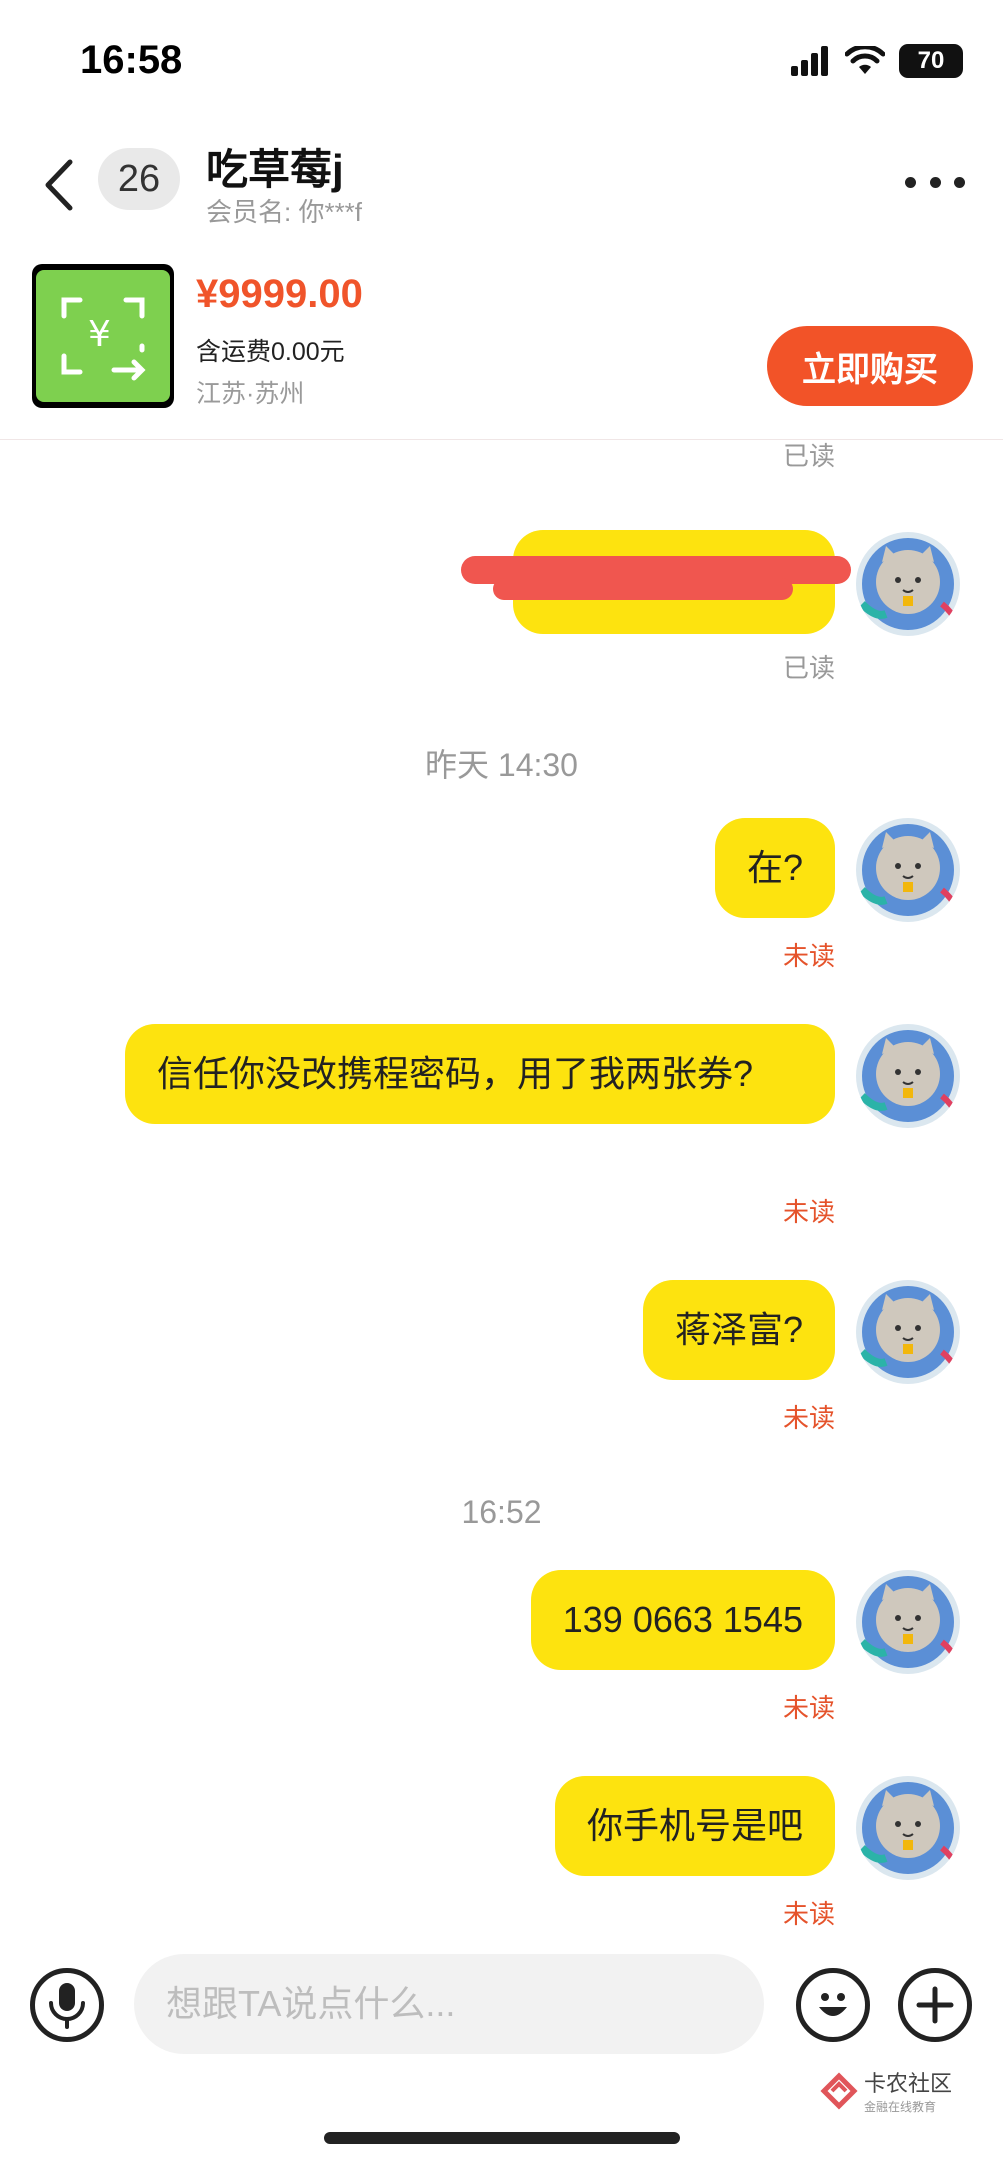 The width and height of the screenshot is (1003, 2170). Describe the element at coordinates (501, 351) in the screenshot. I see `product-card: ¥ ¥9999.00 含运费0.00元 江苏·苏州 立即购买` at that location.